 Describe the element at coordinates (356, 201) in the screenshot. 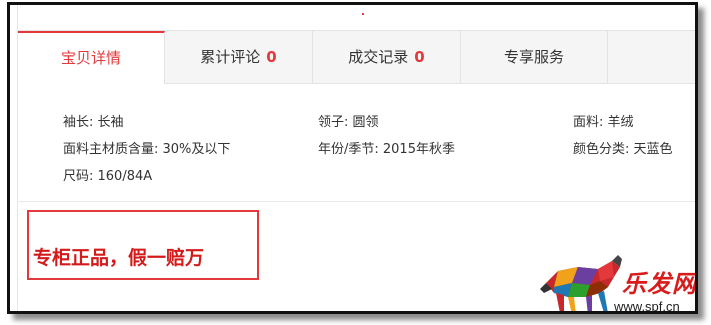

I see `section-divider` at that location.